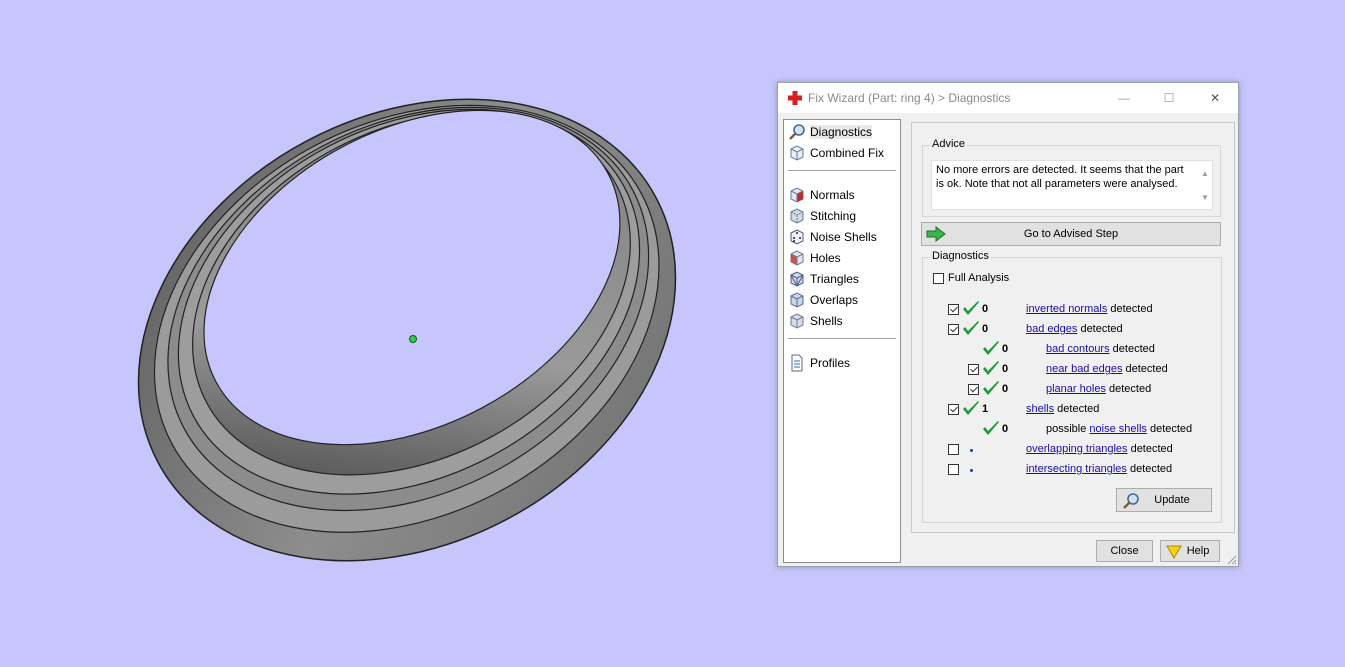  Describe the element at coordinates (936, 234) in the screenshot. I see `green-arrow-icon` at that location.